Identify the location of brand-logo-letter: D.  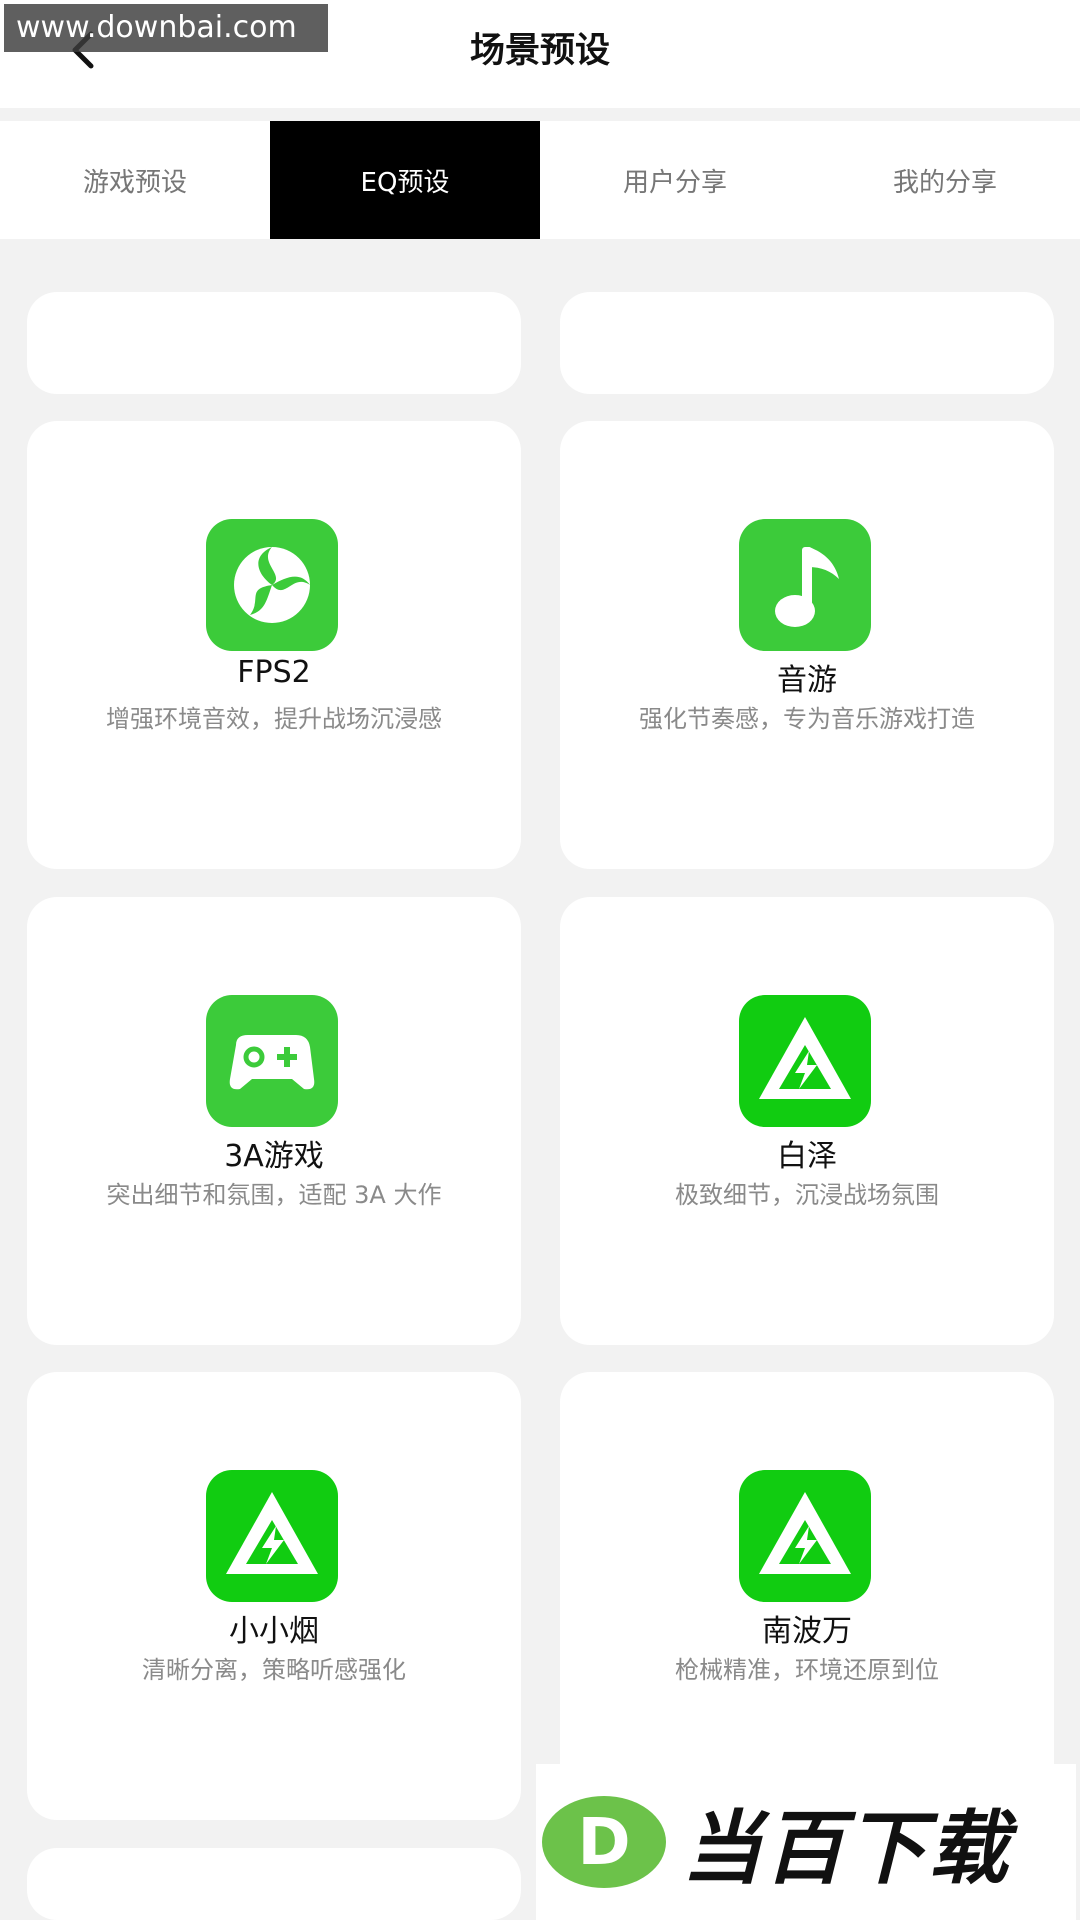
(603, 1843).